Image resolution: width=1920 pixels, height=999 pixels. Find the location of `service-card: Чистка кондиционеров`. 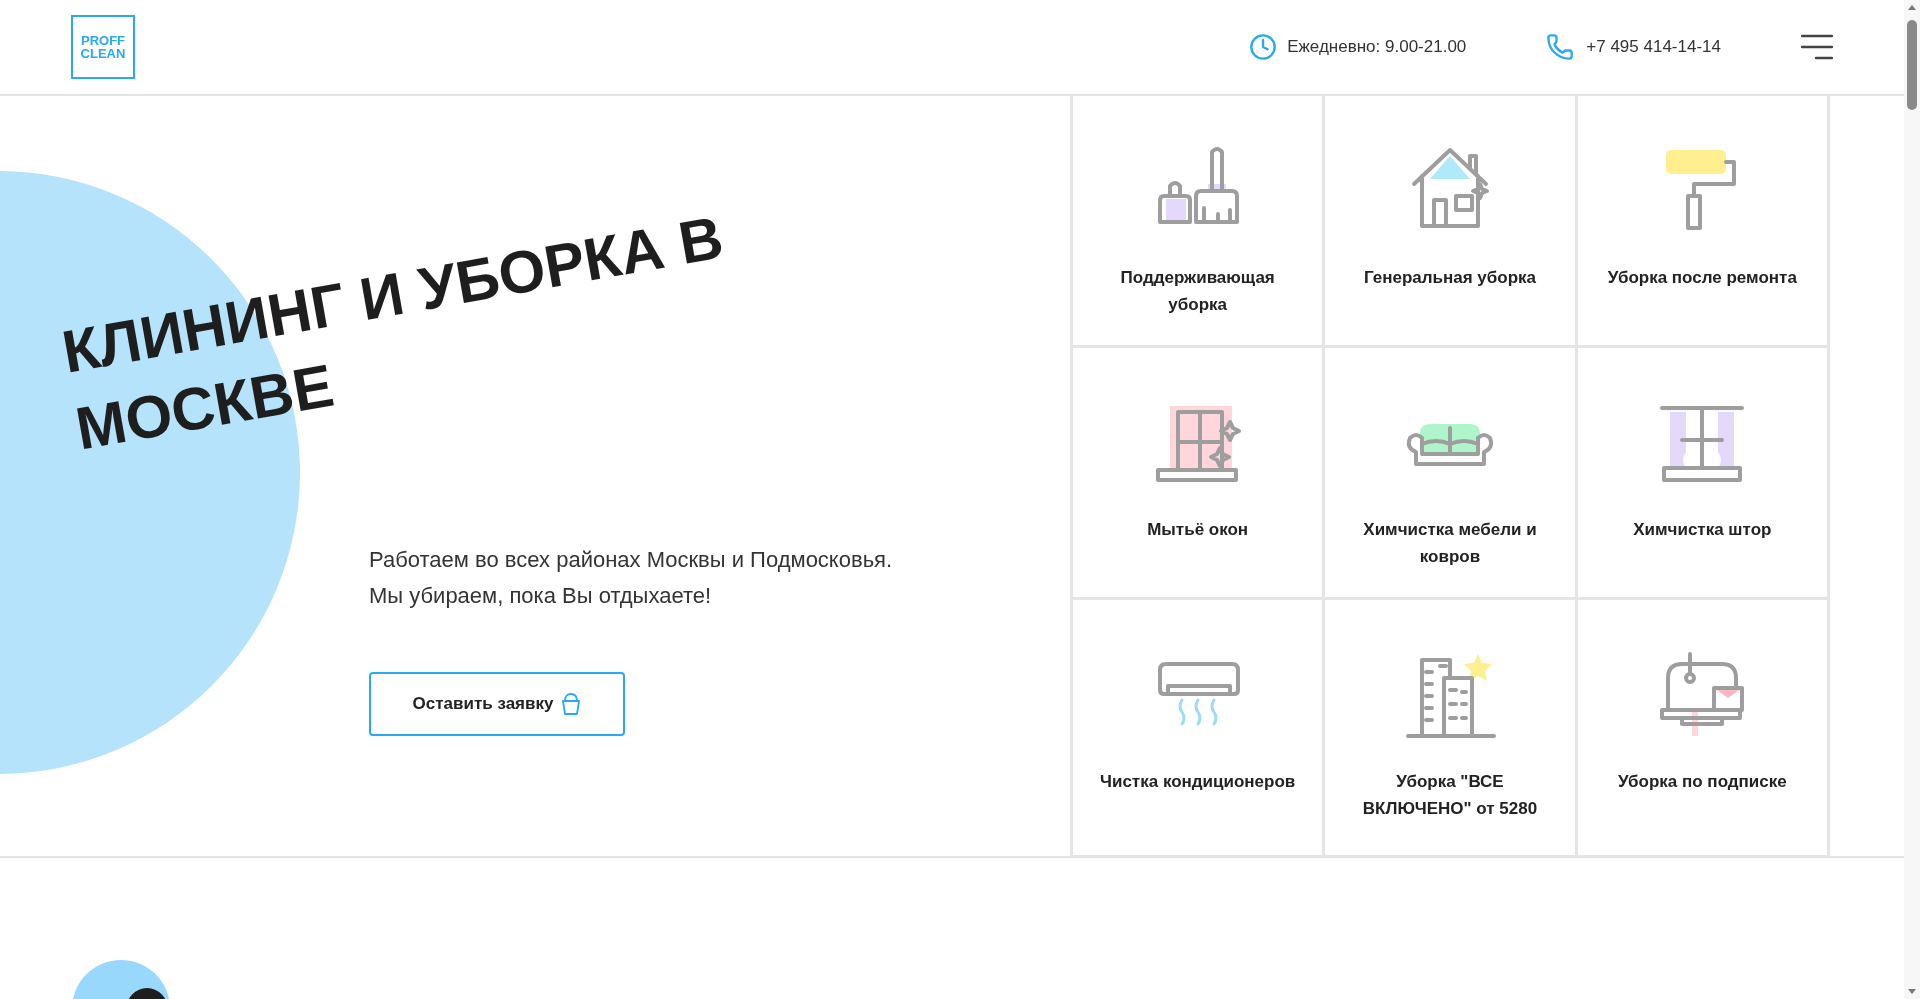

service-card: Чистка кондиционеров is located at coordinates (1199, 728).